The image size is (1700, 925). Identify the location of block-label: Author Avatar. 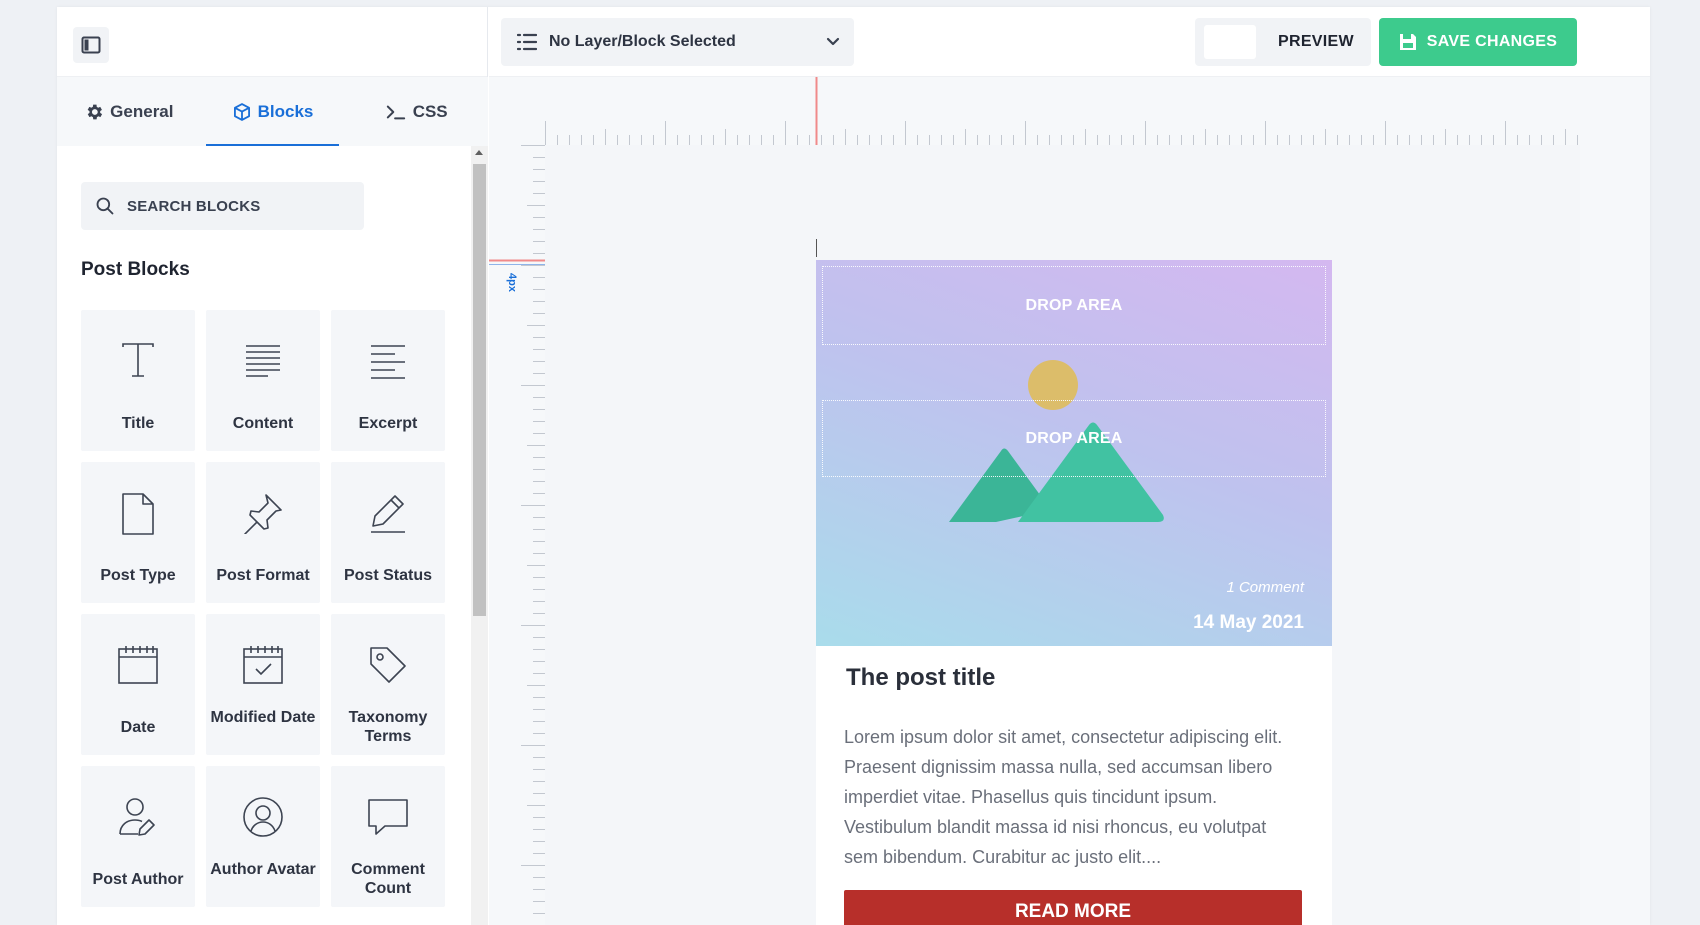
(263, 869).